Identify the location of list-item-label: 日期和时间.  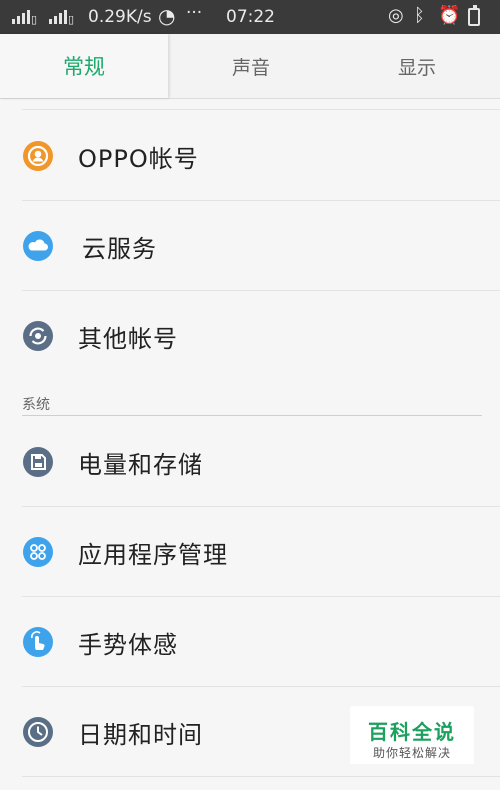
(140, 734).